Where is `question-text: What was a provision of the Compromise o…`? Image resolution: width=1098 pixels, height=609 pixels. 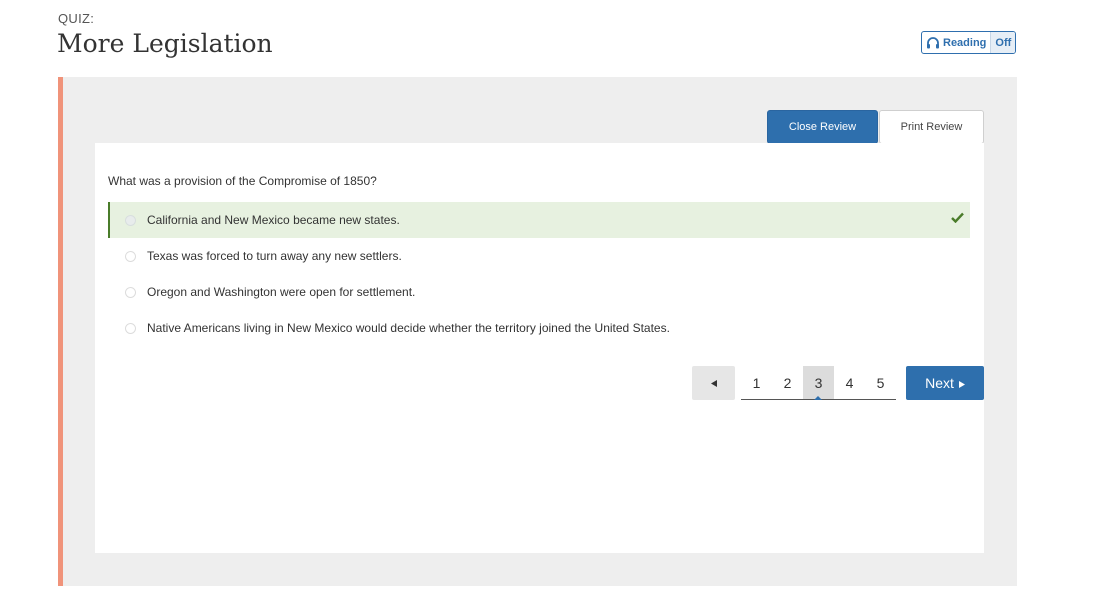
question-text: What was a provision of the Compromise o… is located at coordinates (242, 181).